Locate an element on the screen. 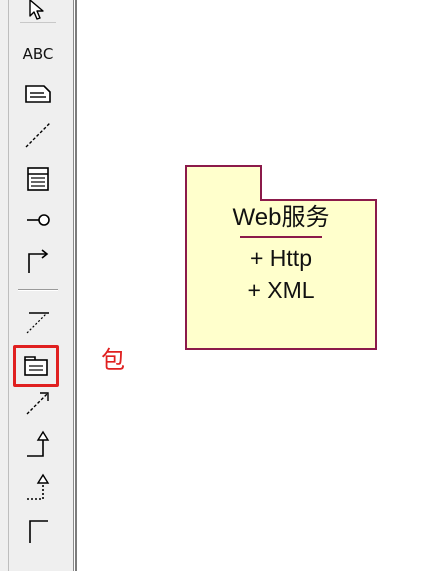 This screenshot has height=571, width=438. text-tool-label: ABC is located at coordinates (38, 54).